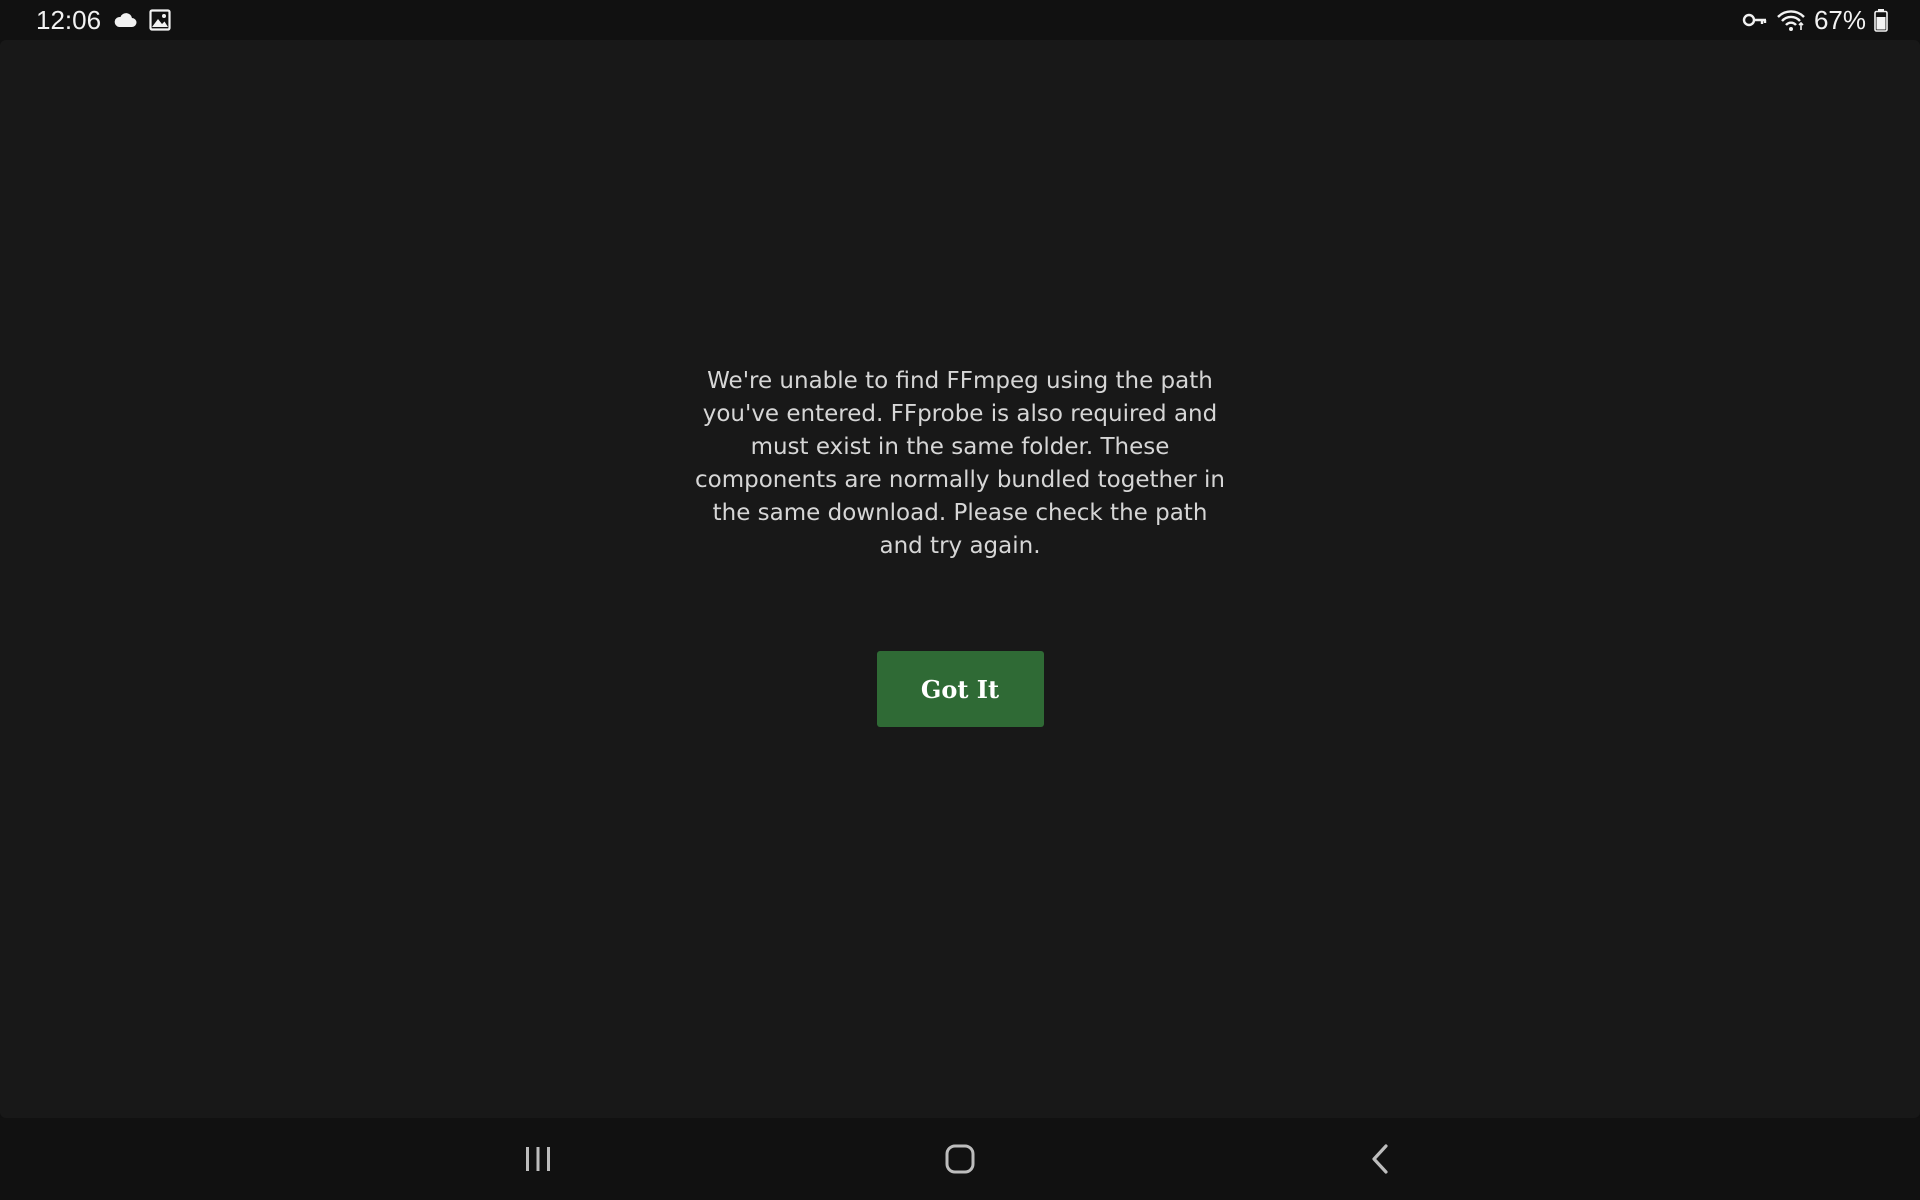 This screenshot has width=1920, height=1200. What do you see at coordinates (1839, 19) in the screenshot?
I see `battery-percentage: 67%` at bounding box center [1839, 19].